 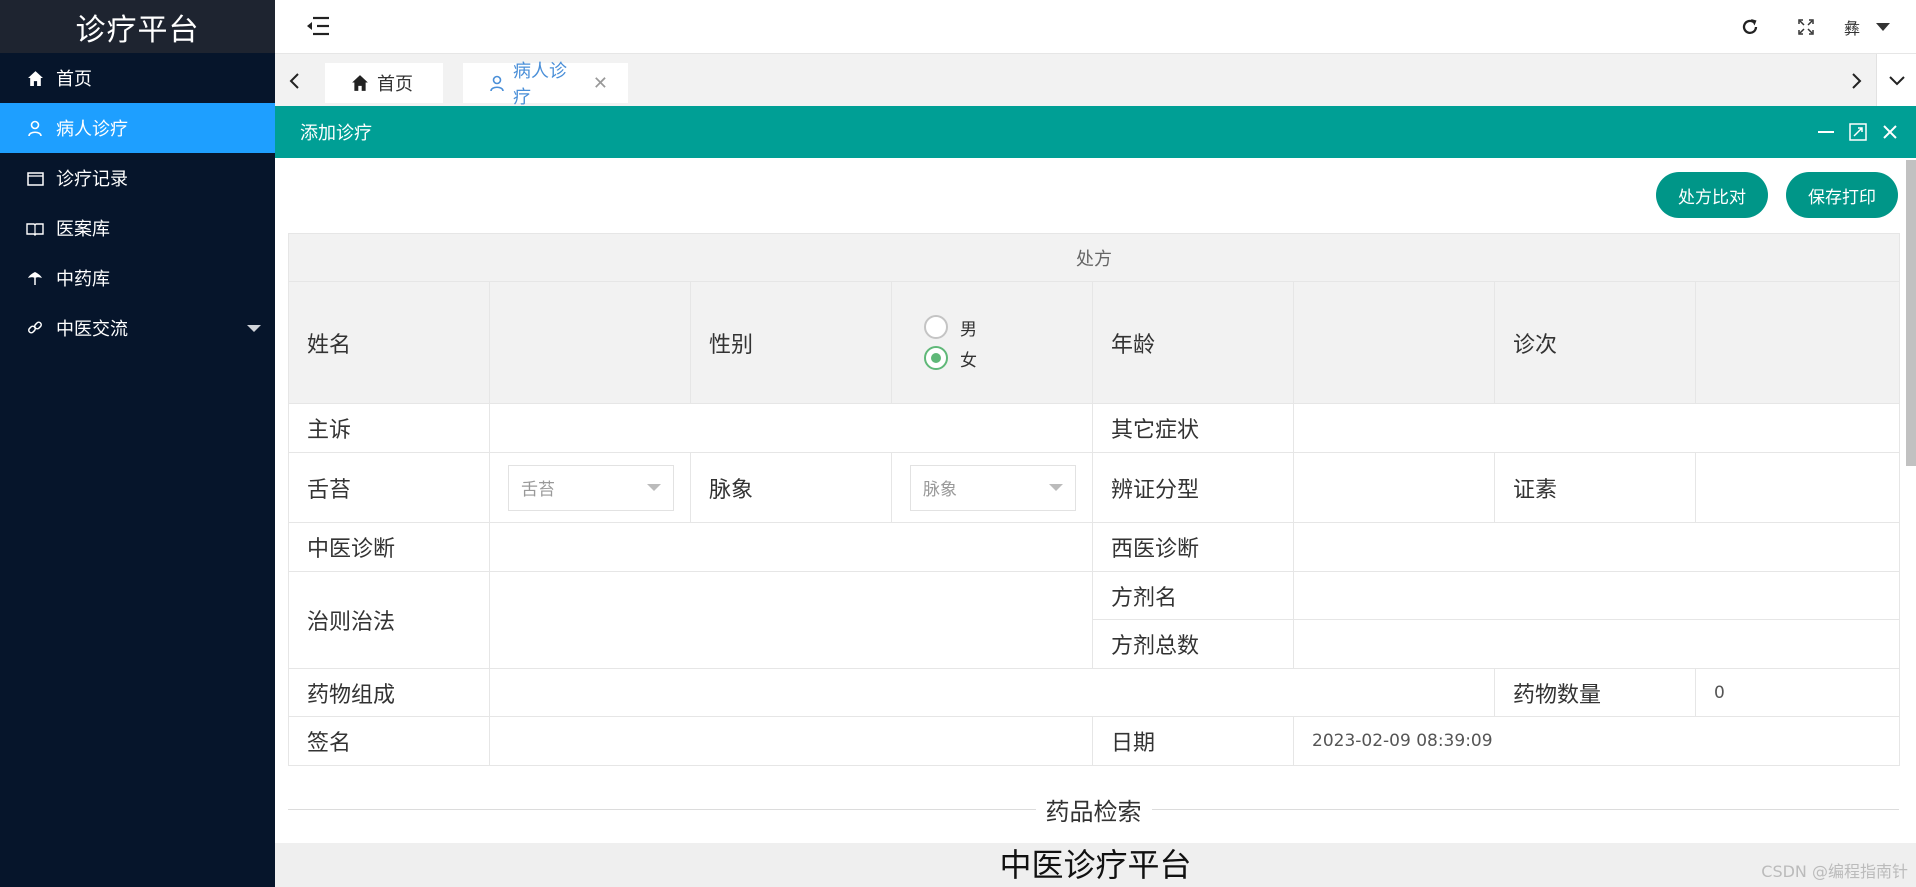 What do you see at coordinates (791, 487) in the screenshot?
I see `pulse-label: 脉象` at bounding box center [791, 487].